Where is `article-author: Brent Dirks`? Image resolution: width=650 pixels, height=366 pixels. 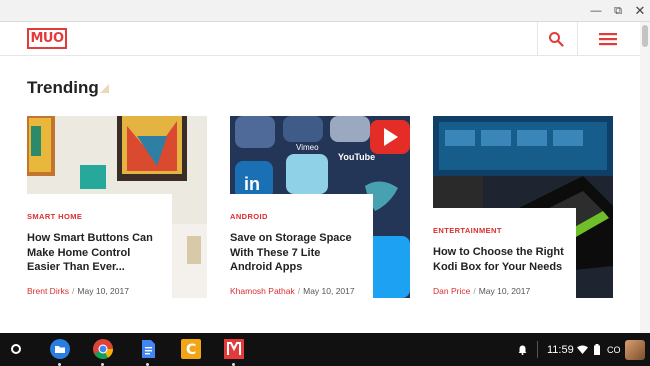
article-author: Brent Dirks is located at coordinates (48, 291).